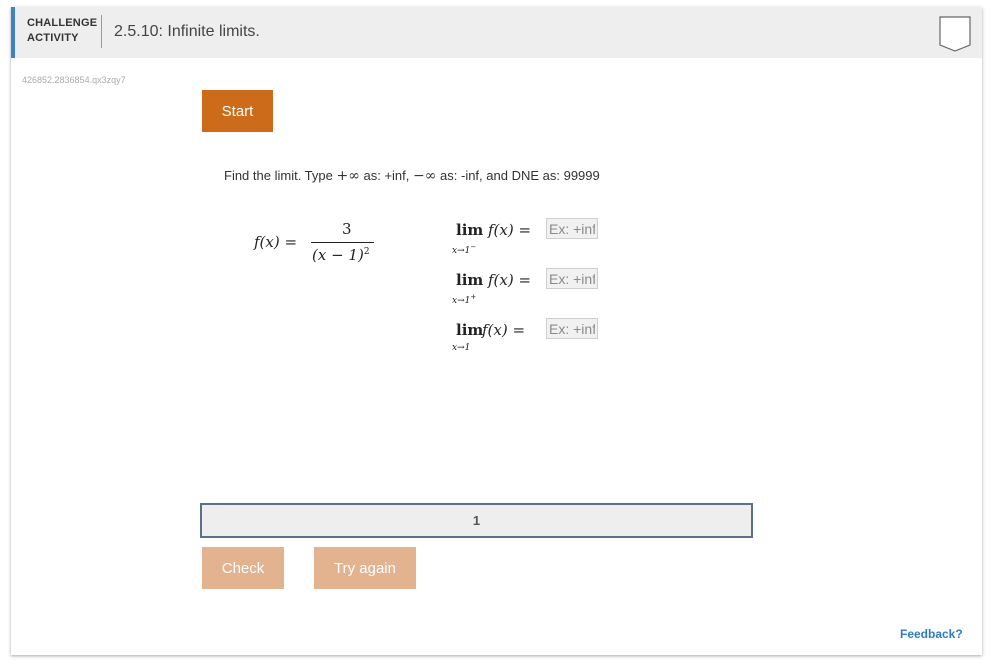  I want to click on limit-right-lim: lim, so click(470, 280).